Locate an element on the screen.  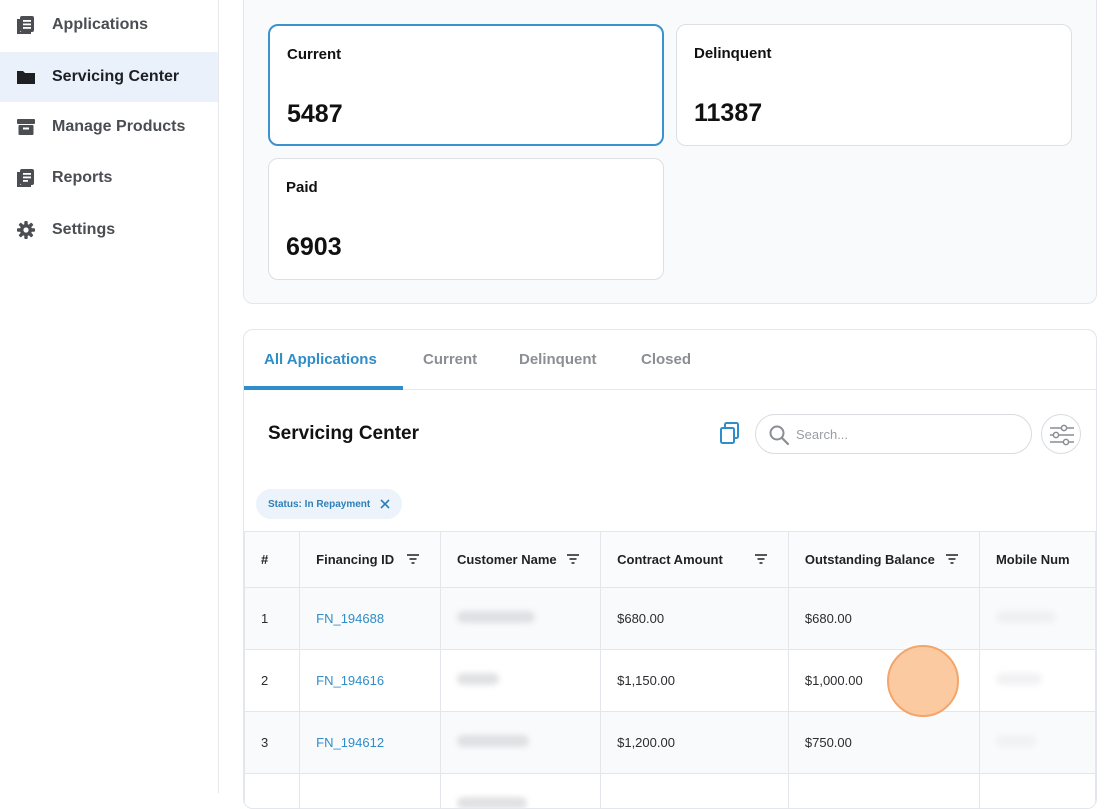
status-filter-chip: Status: In Repayment is located at coordinates (329, 504).